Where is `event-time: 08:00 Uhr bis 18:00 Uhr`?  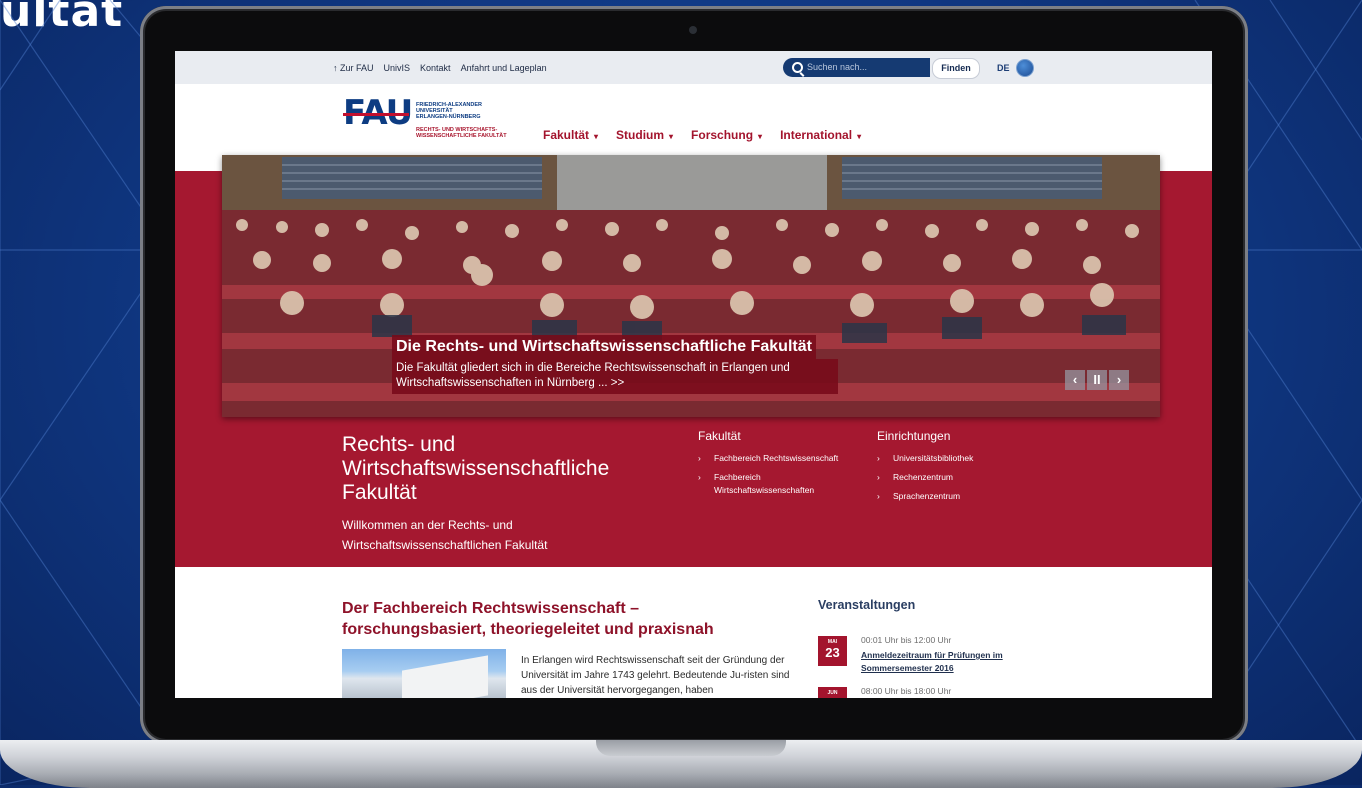
event-time: 08:00 Uhr bis 18:00 Uhr is located at coordinates (906, 691).